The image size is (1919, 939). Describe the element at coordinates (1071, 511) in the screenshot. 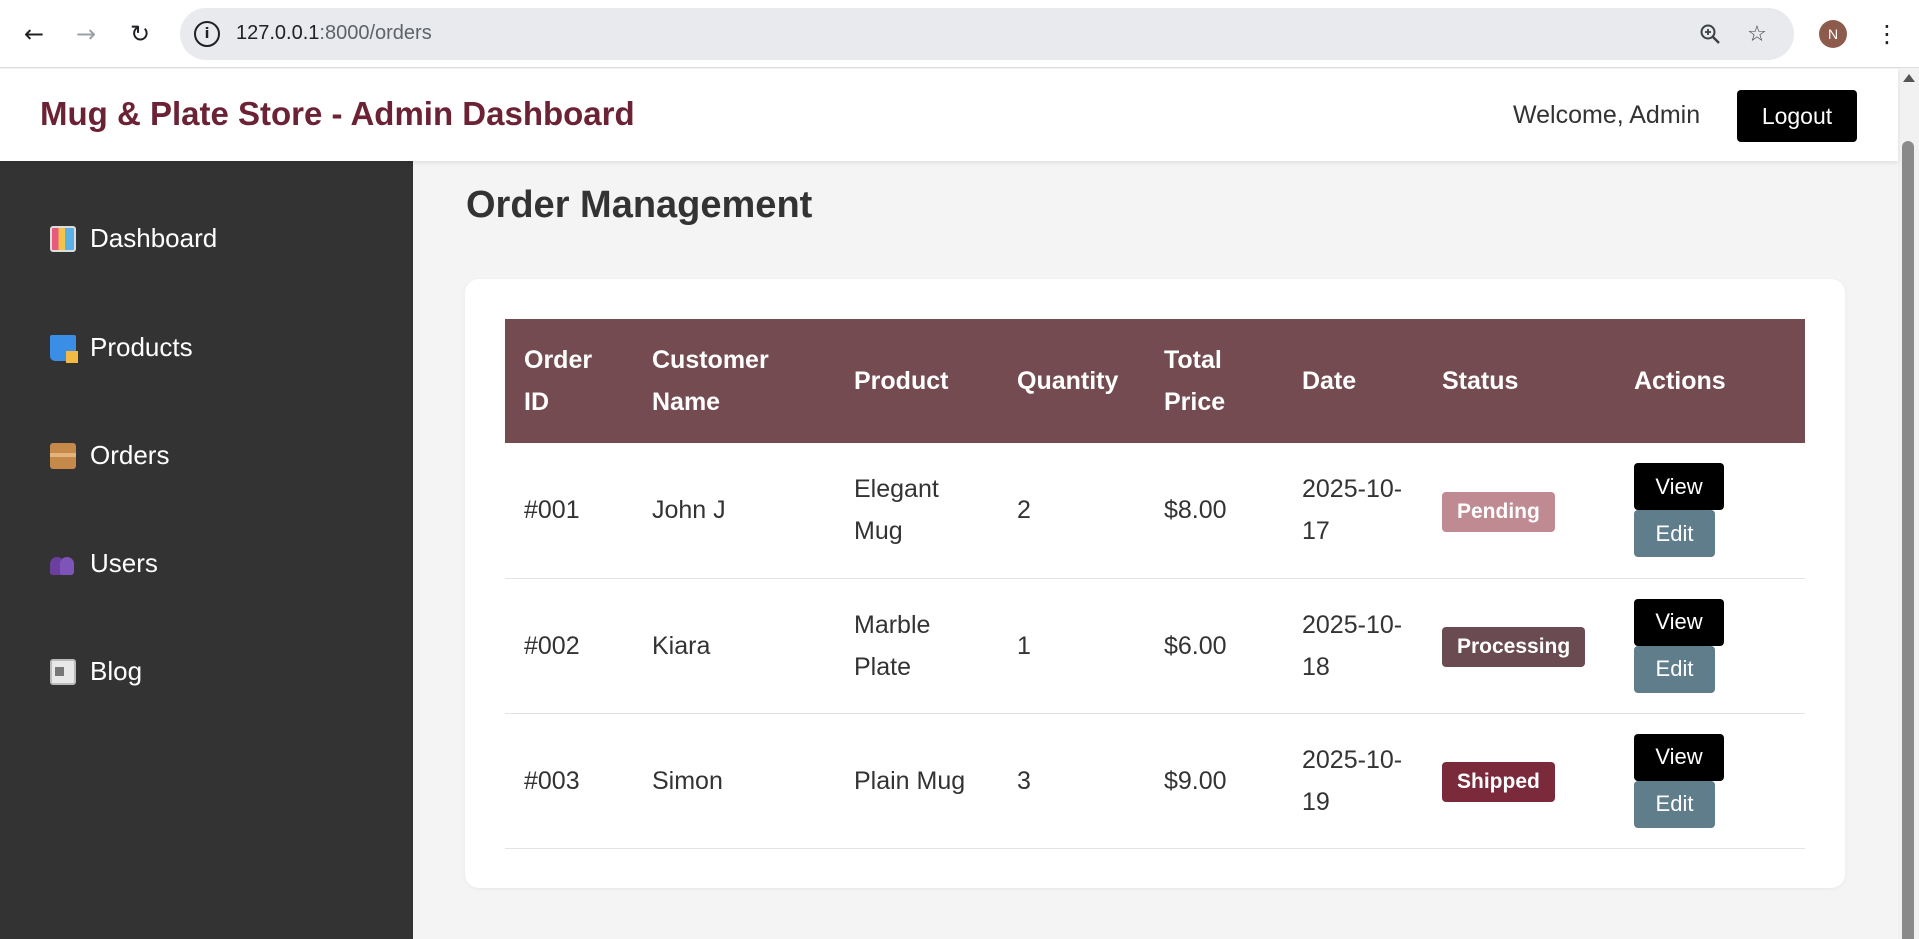

I see `quantity: 2` at that location.